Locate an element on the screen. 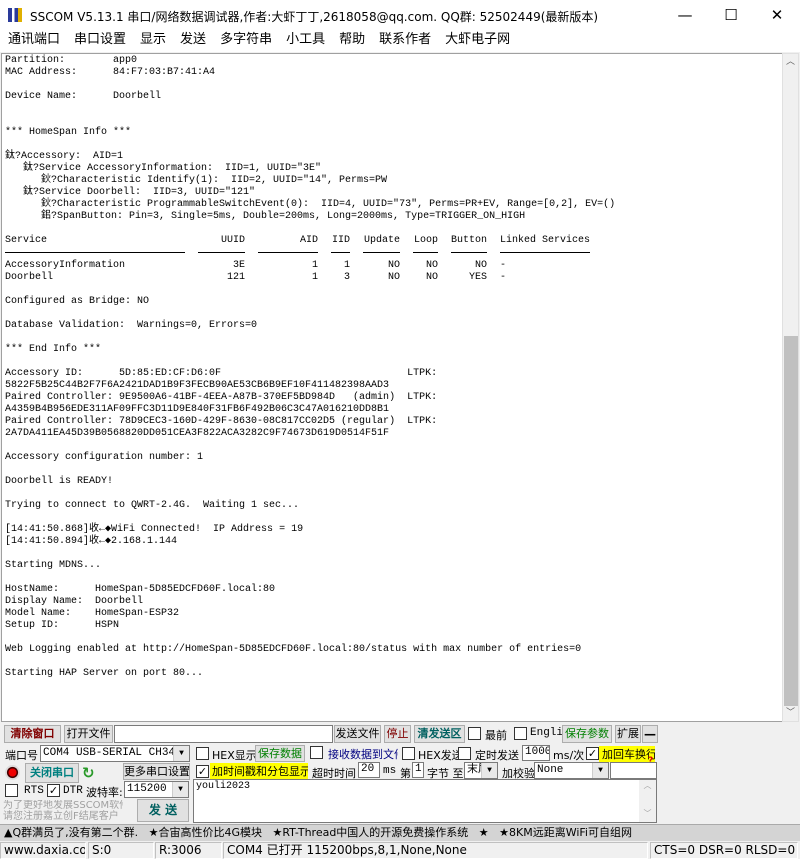  add-crlf-checkbox: ✓ is located at coordinates (592, 753).